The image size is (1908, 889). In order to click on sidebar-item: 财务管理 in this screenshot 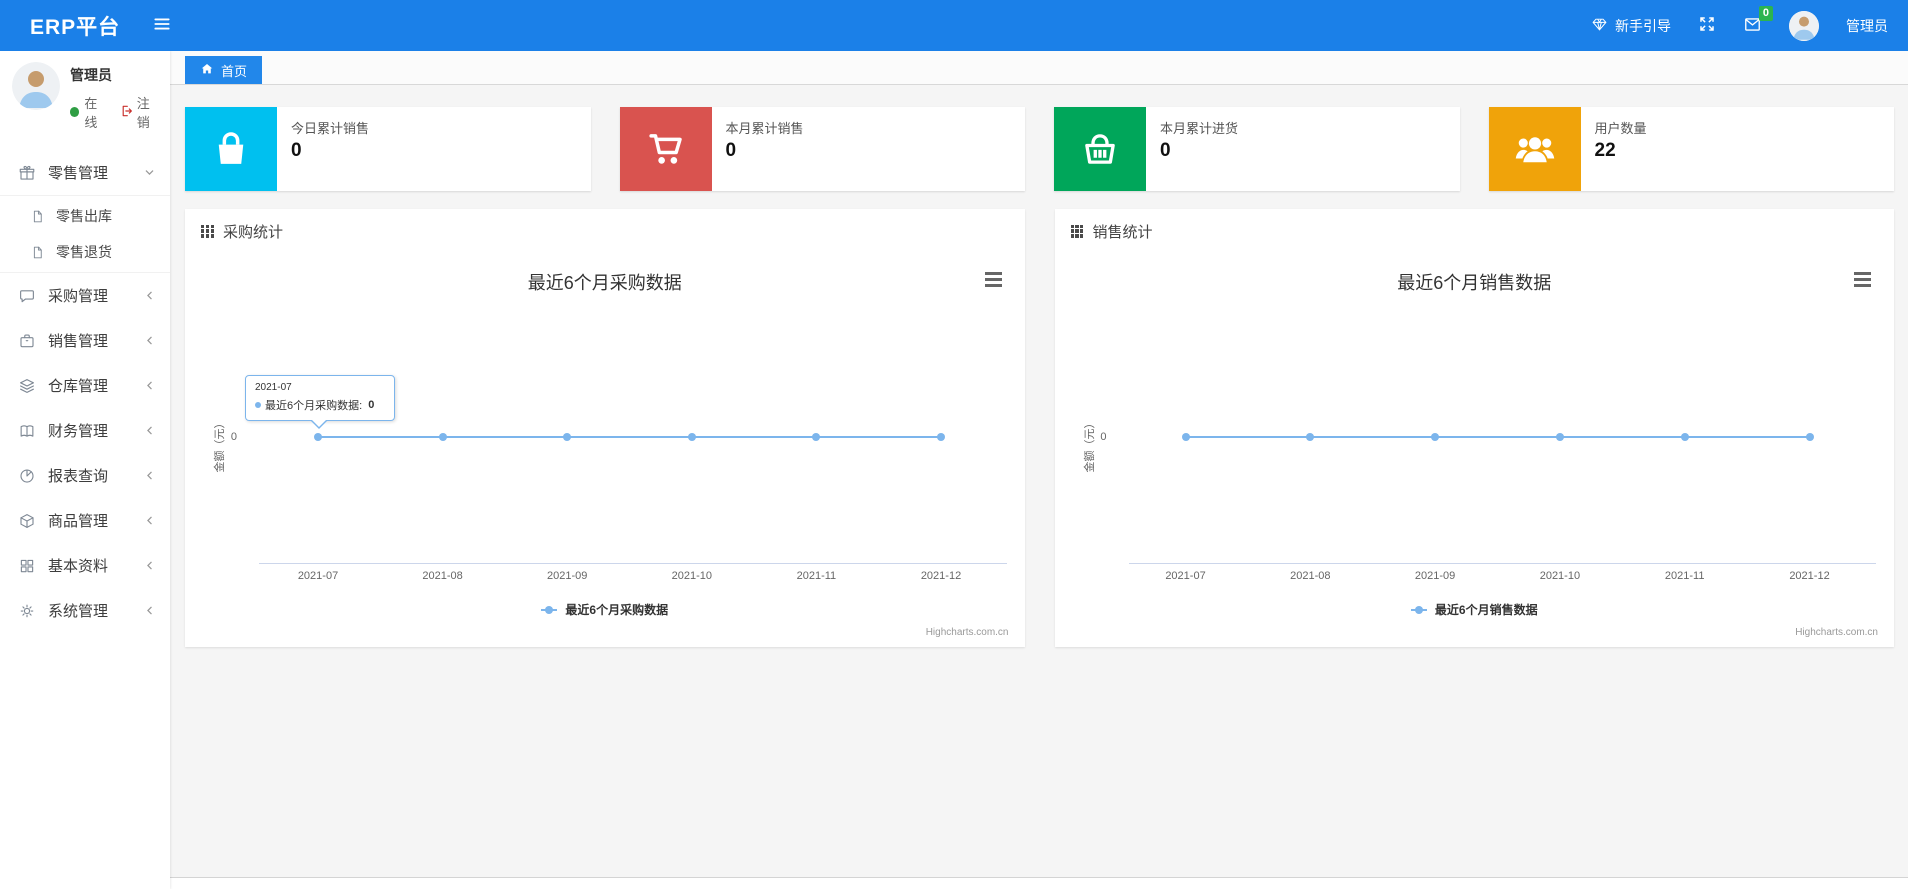, I will do `click(85, 430)`.